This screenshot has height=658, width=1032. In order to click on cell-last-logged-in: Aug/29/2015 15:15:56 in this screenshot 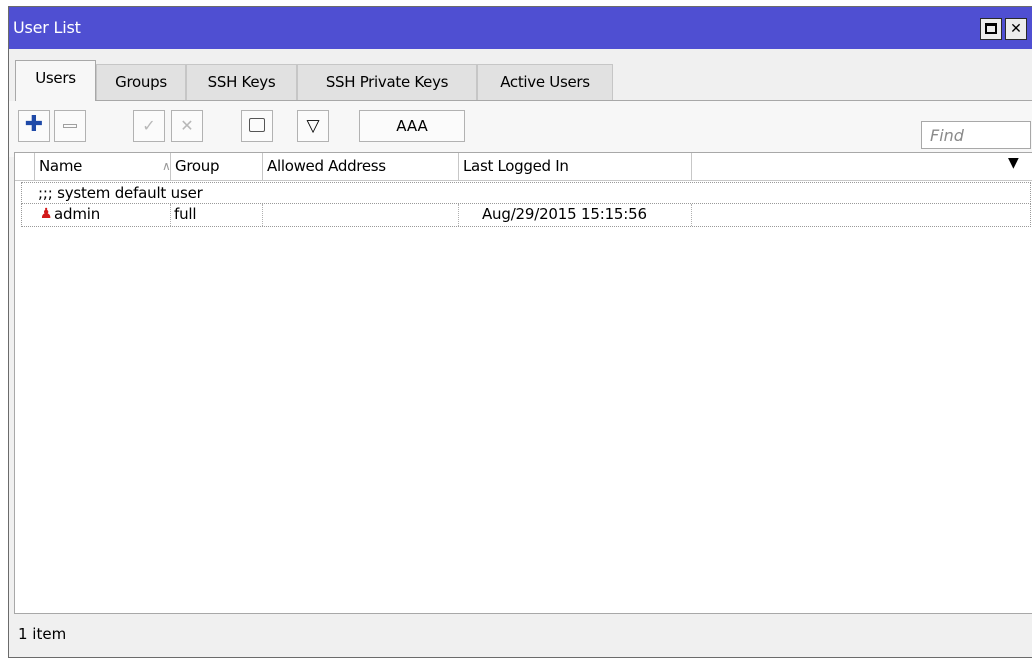, I will do `click(564, 214)`.